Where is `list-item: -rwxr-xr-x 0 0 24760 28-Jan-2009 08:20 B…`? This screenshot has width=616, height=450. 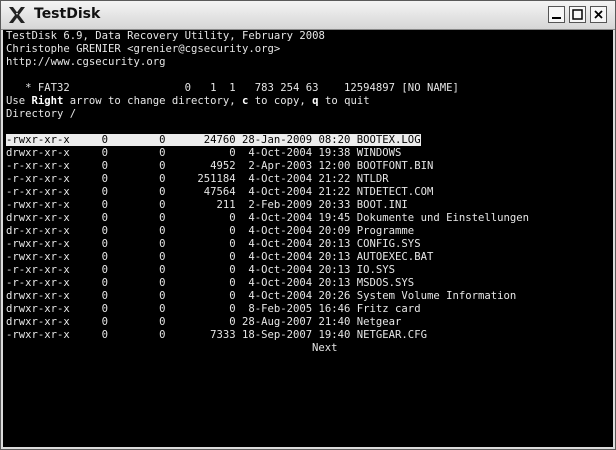
list-item: -rwxr-xr-x 0 0 24760 28-Jan-2009 08:20 B… is located at coordinates (213, 140).